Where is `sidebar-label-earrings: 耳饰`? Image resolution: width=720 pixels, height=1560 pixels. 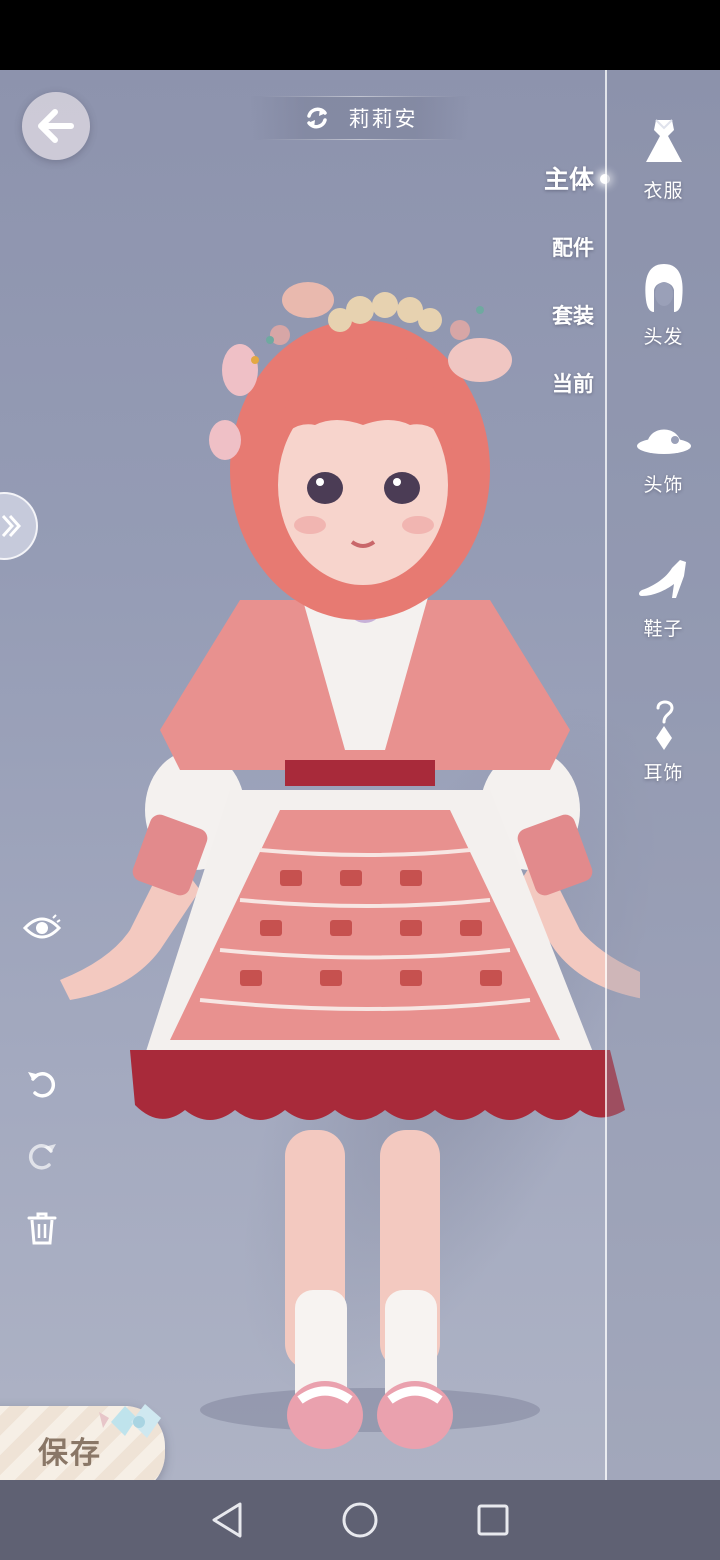 sidebar-label-earrings: 耳饰 is located at coordinates (663, 773).